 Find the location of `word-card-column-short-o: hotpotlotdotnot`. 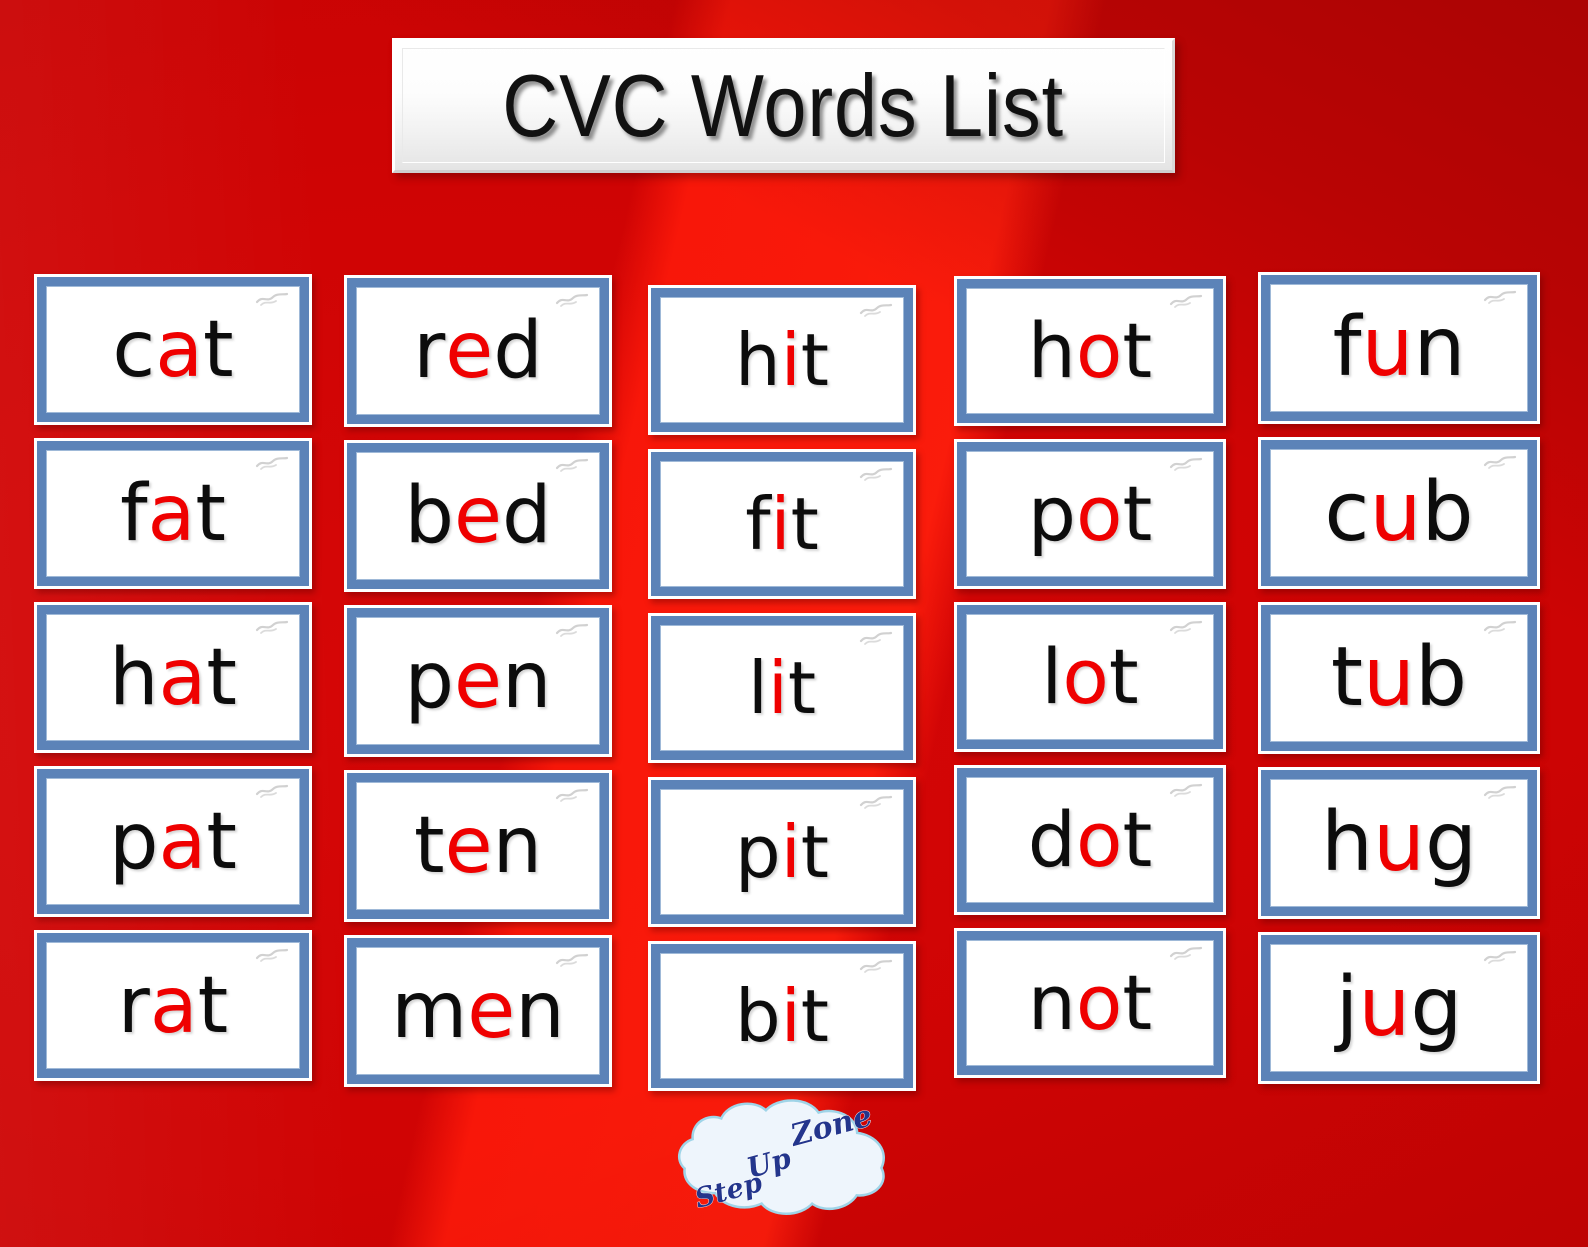

word-card-column-short-o: hotpotlotdotnot is located at coordinates (1090, 677).